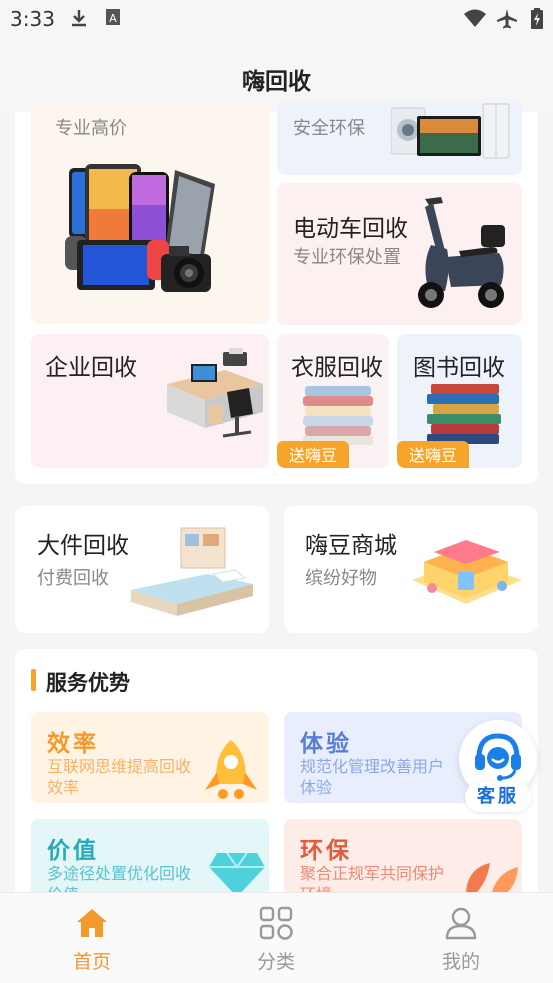  I want to click on category-grid-icon, so click(276, 923).